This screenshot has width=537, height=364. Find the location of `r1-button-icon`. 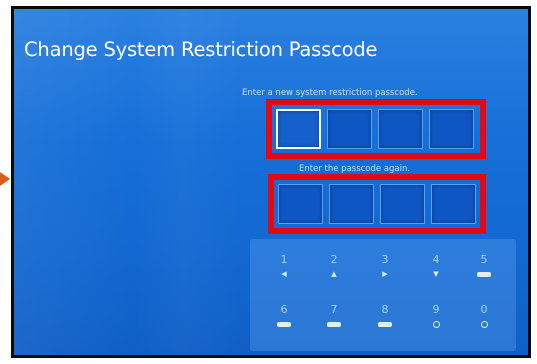

r1-button-icon is located at coordinates (484, 274).